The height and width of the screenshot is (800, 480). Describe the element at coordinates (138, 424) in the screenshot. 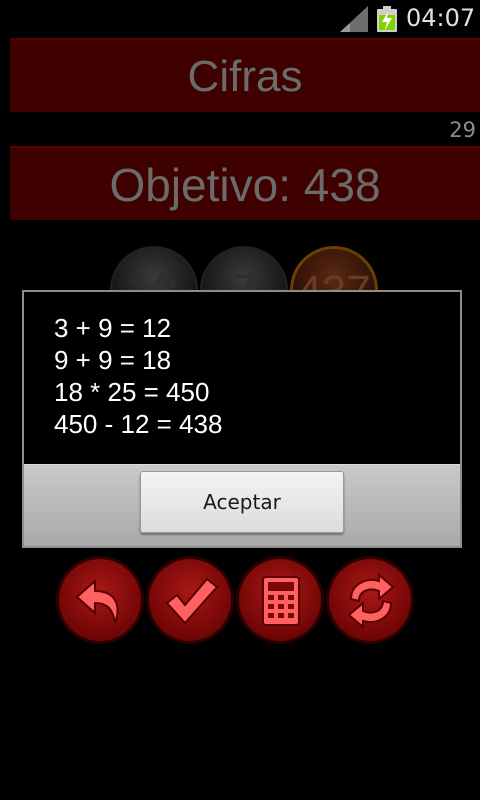

I see `solution-step: 450 - 12 = 438` at that location.